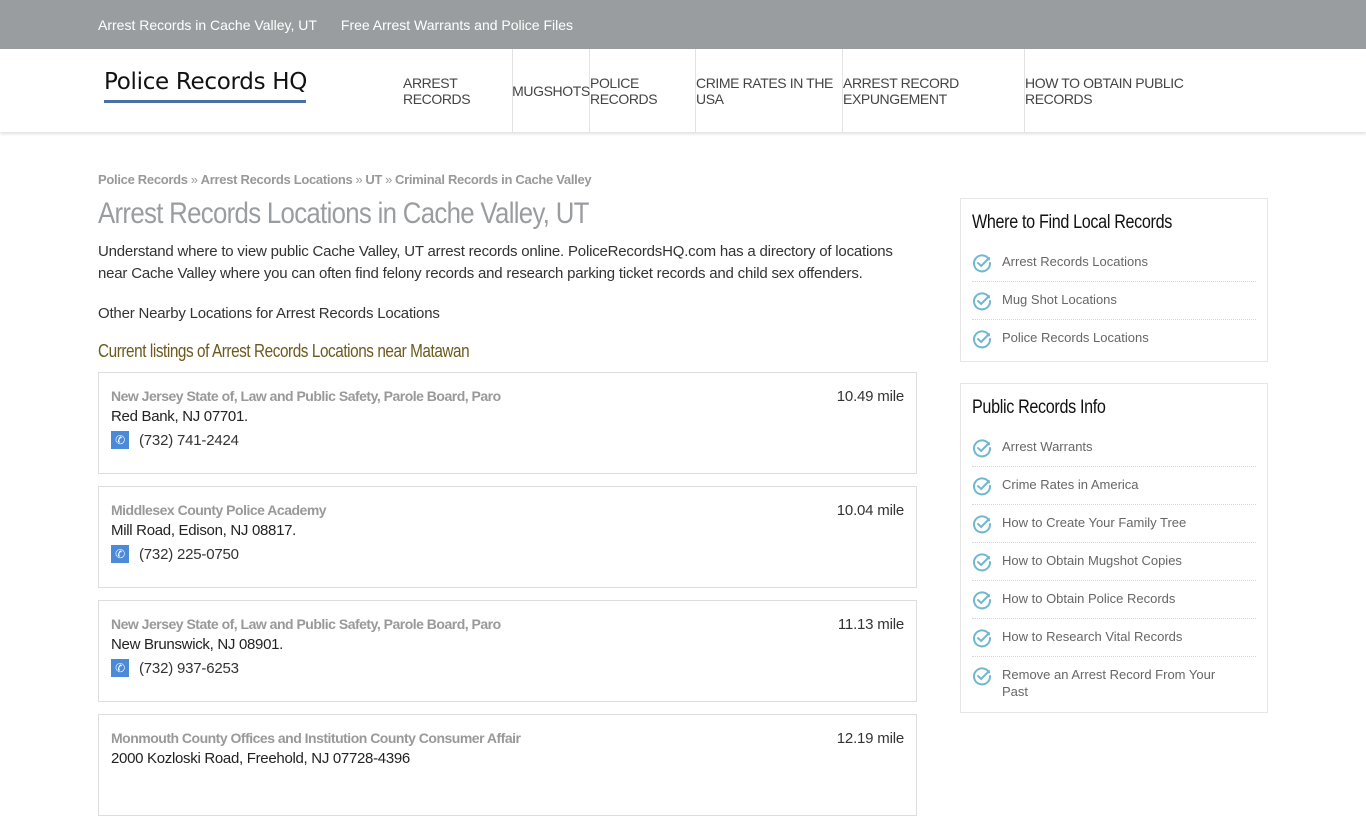  What do you see at coordinates (1072, 222) in the screenshot?
I see `widget-title: Where to Find Local Records` at bounding box center [1072, 222].